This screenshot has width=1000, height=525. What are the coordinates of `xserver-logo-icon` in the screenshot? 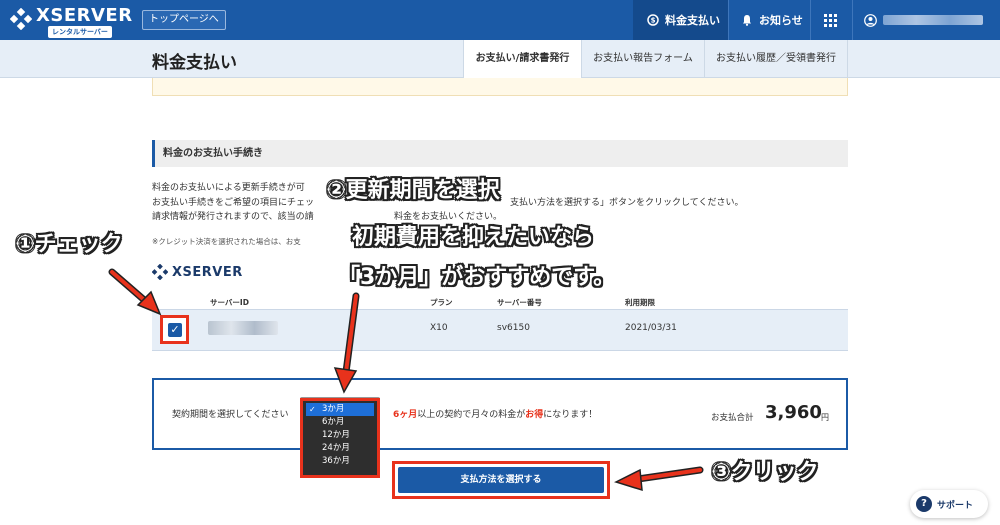 It's located at (21, 19).